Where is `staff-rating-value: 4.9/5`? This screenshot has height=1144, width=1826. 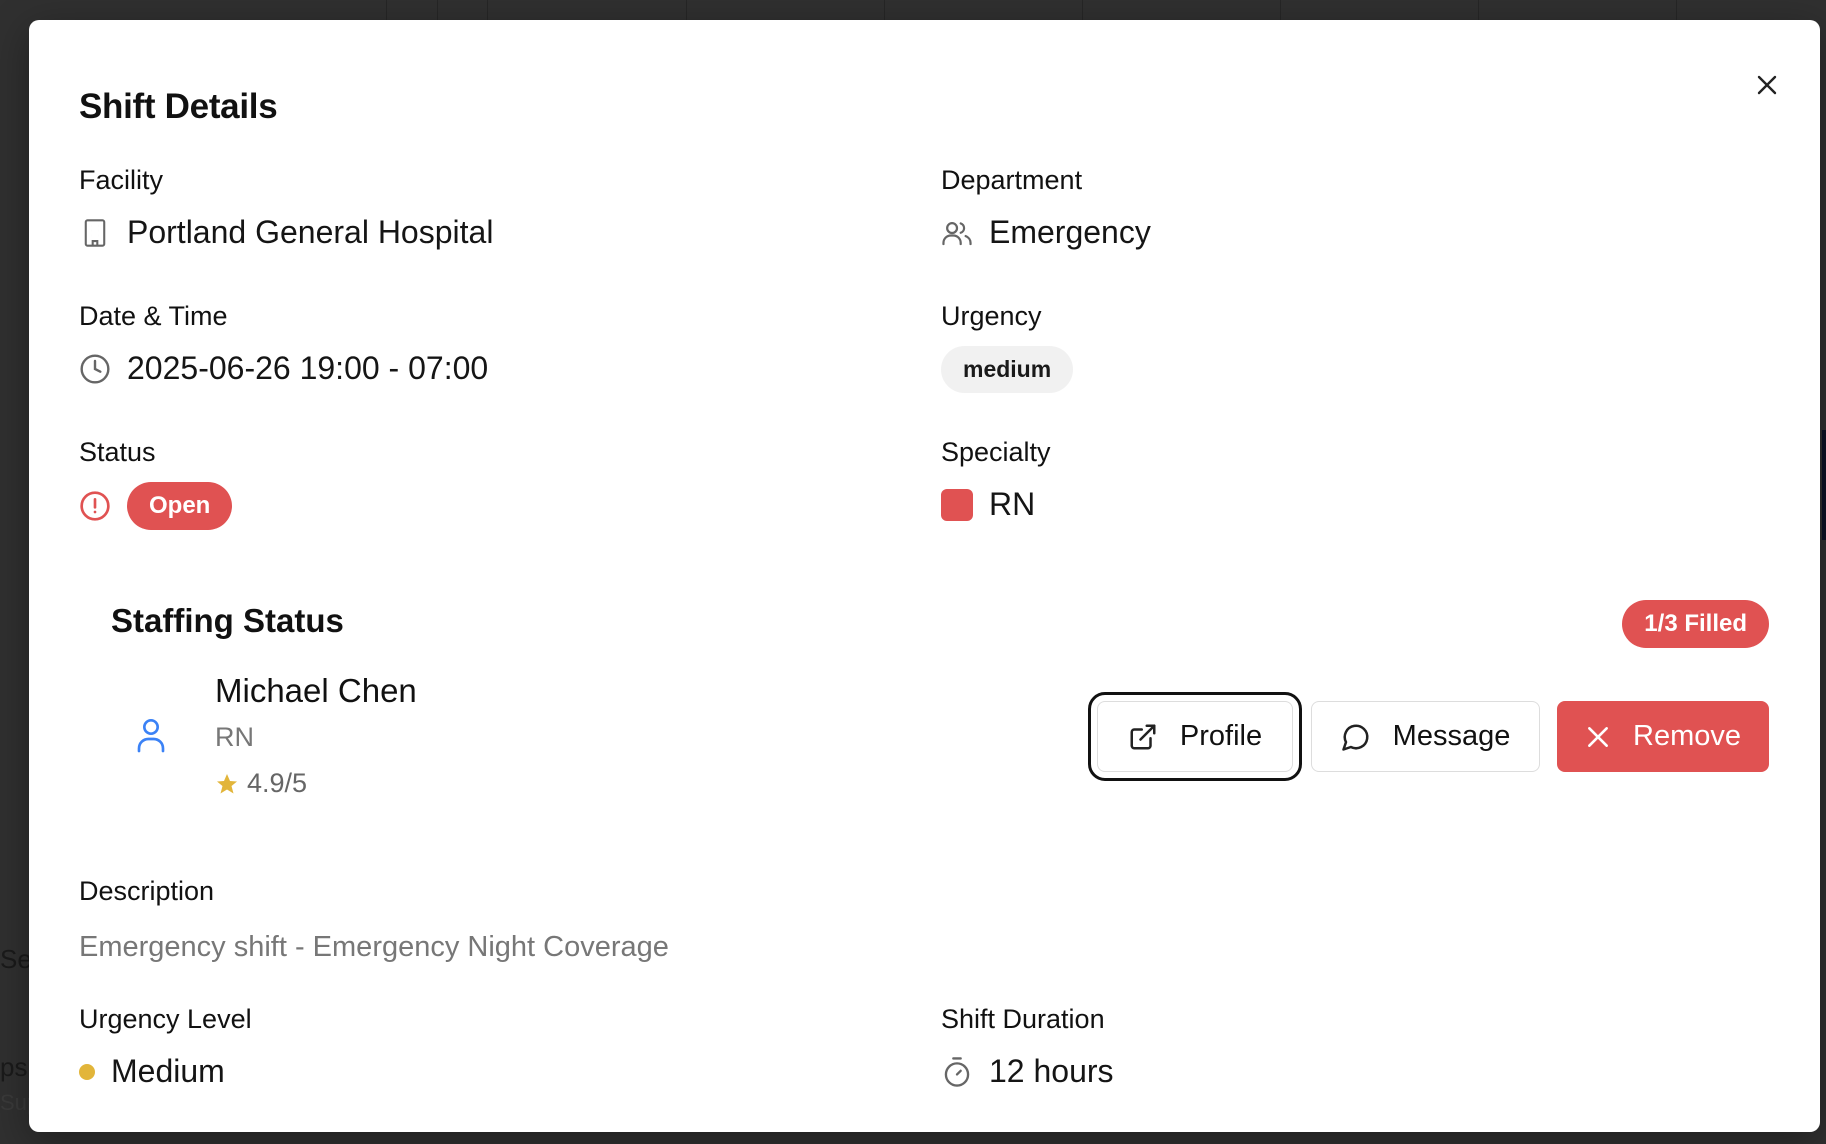 staff-rating-value: 4.9/5 is located at coordinates (277, 783).